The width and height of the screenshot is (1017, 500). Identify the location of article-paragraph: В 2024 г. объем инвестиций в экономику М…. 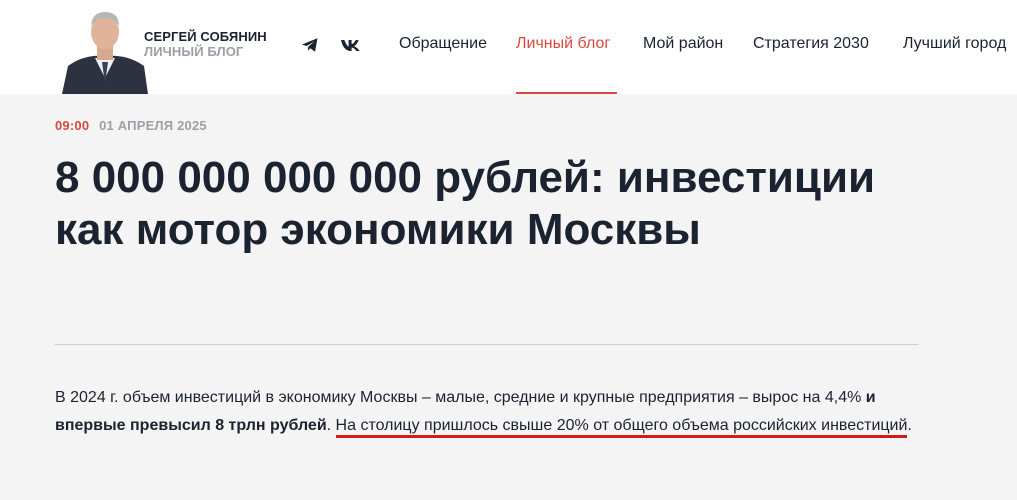
(495, 412).